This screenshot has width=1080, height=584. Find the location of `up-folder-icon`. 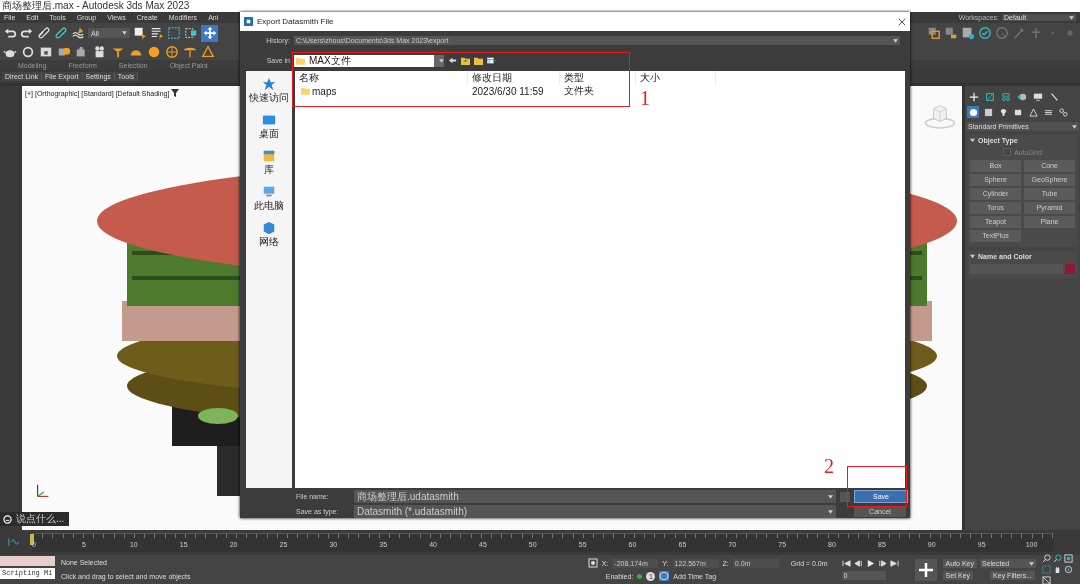

up-folder-icon is located at coordinates (465, 60).